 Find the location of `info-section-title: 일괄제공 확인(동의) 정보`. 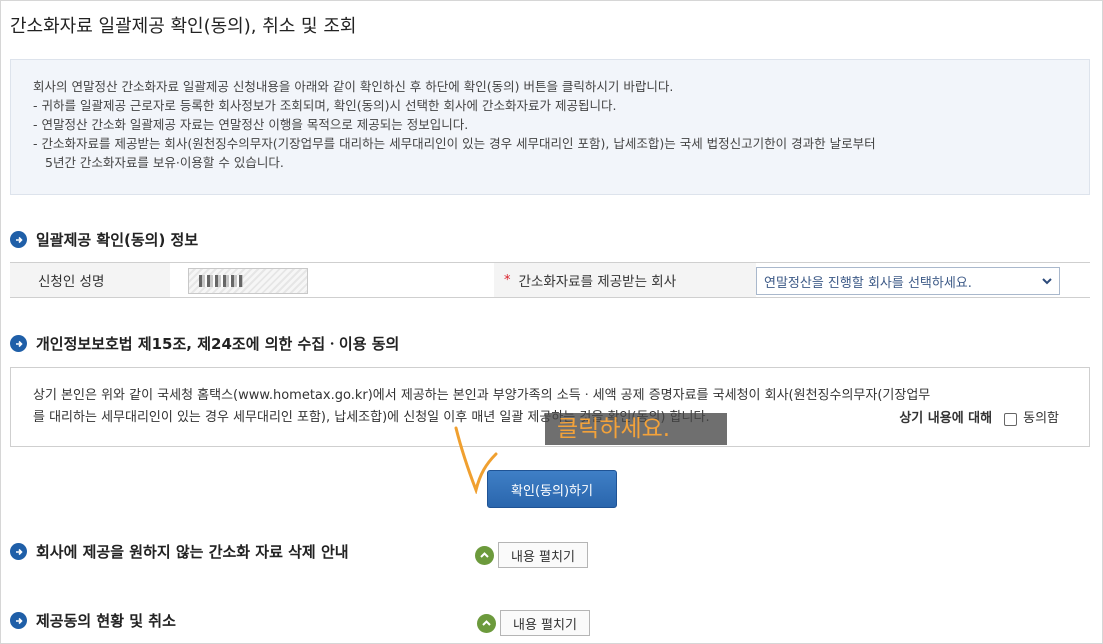

info-section-title: 일괄제공 확인(동의) 정보 is located at coordinates (117, 240).